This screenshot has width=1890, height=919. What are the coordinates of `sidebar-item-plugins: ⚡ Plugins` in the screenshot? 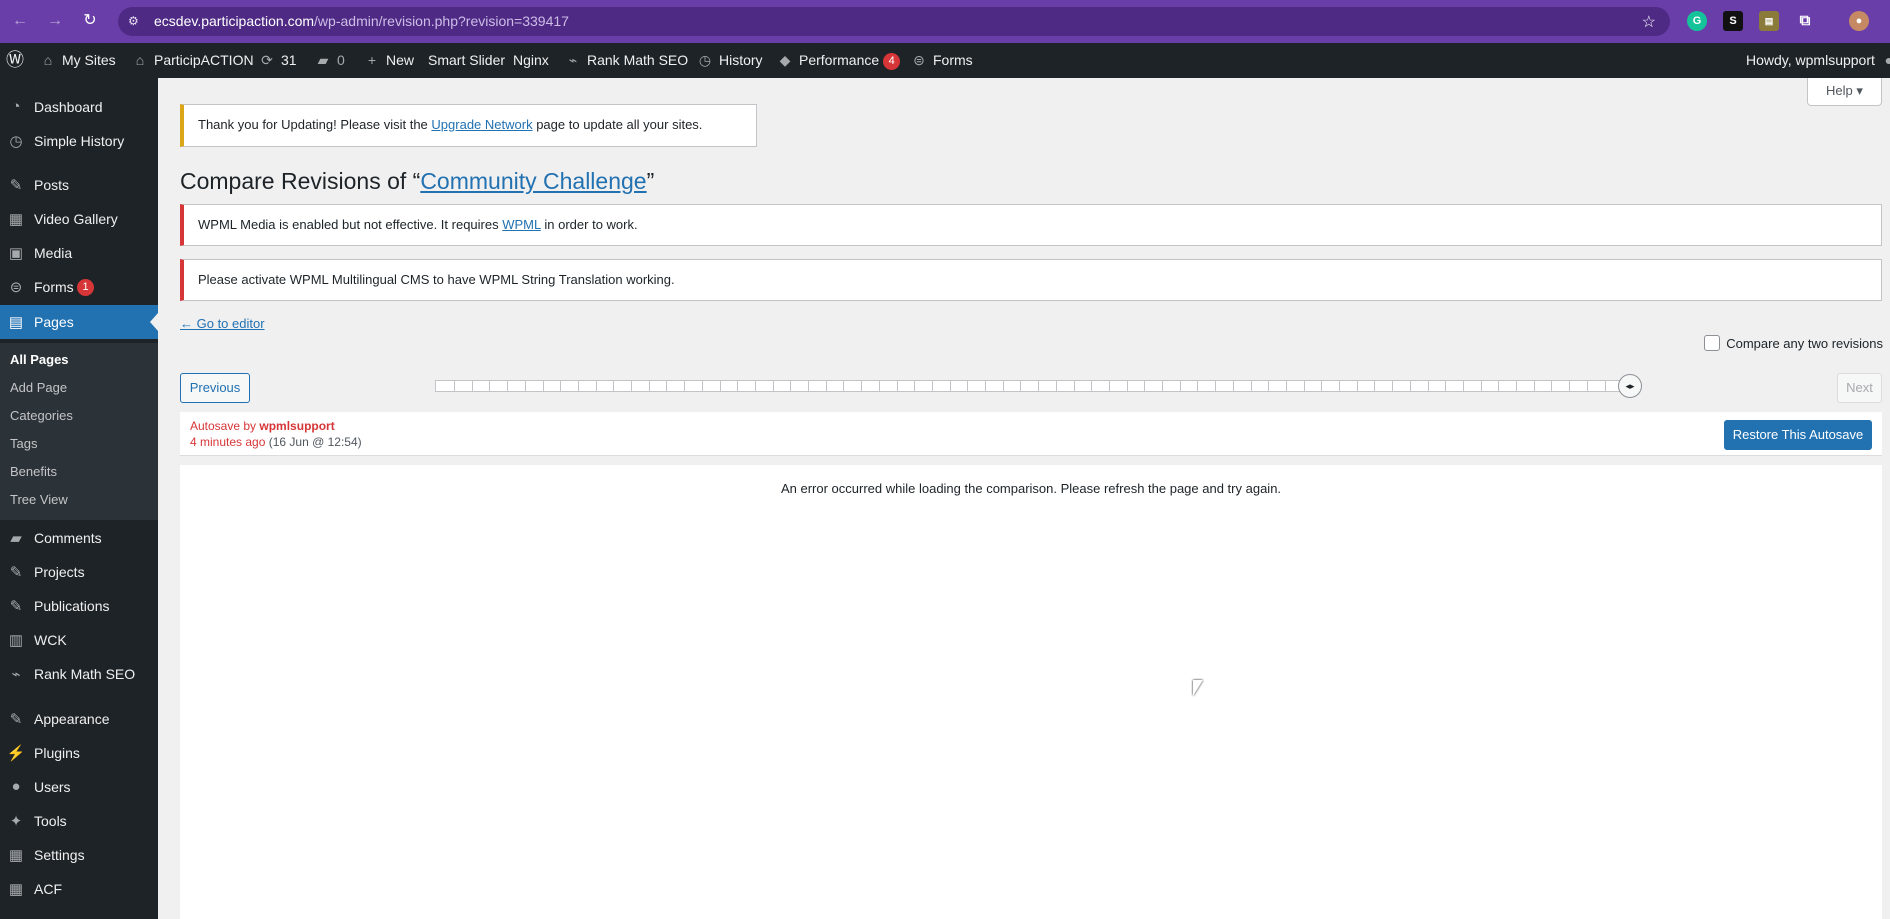 It's located at (79, 753).